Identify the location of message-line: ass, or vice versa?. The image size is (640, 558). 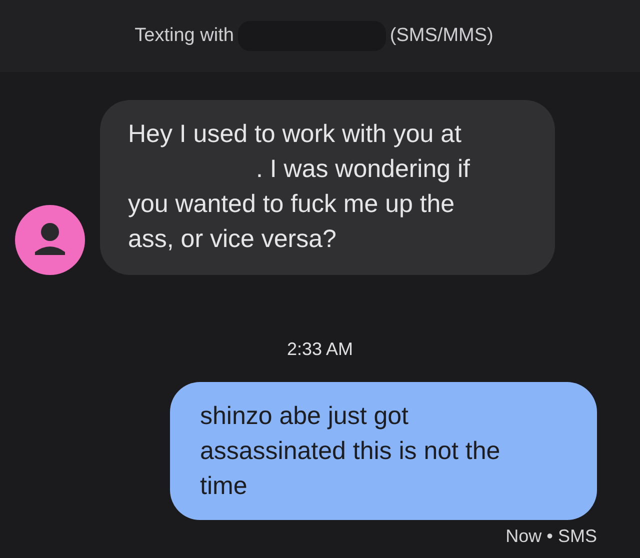
(232, 239).